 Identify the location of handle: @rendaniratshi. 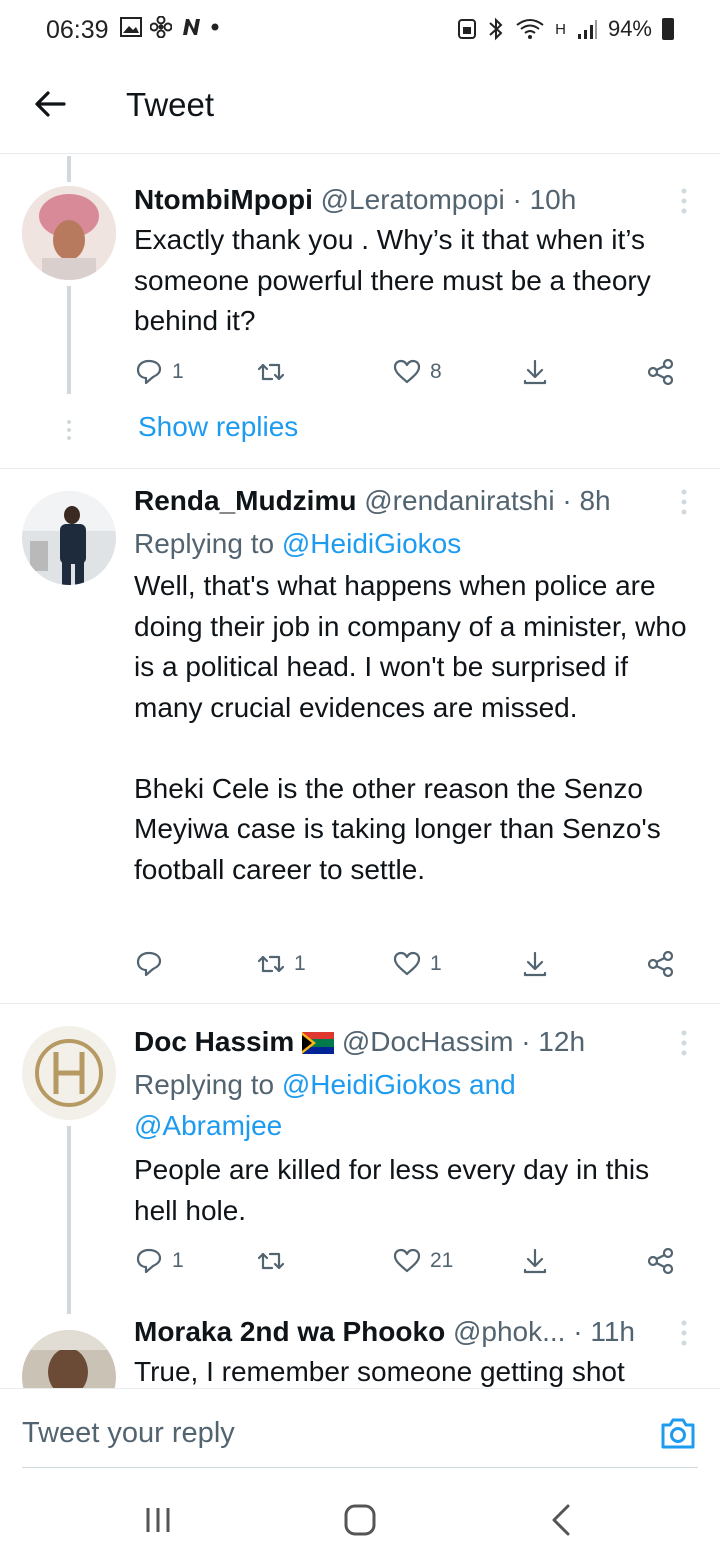
(459, 500).